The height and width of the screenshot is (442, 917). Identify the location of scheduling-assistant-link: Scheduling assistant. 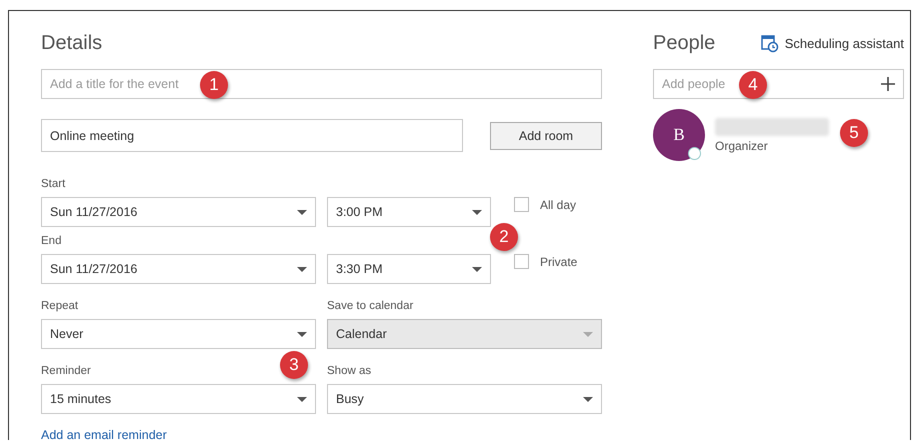
(832, 43).